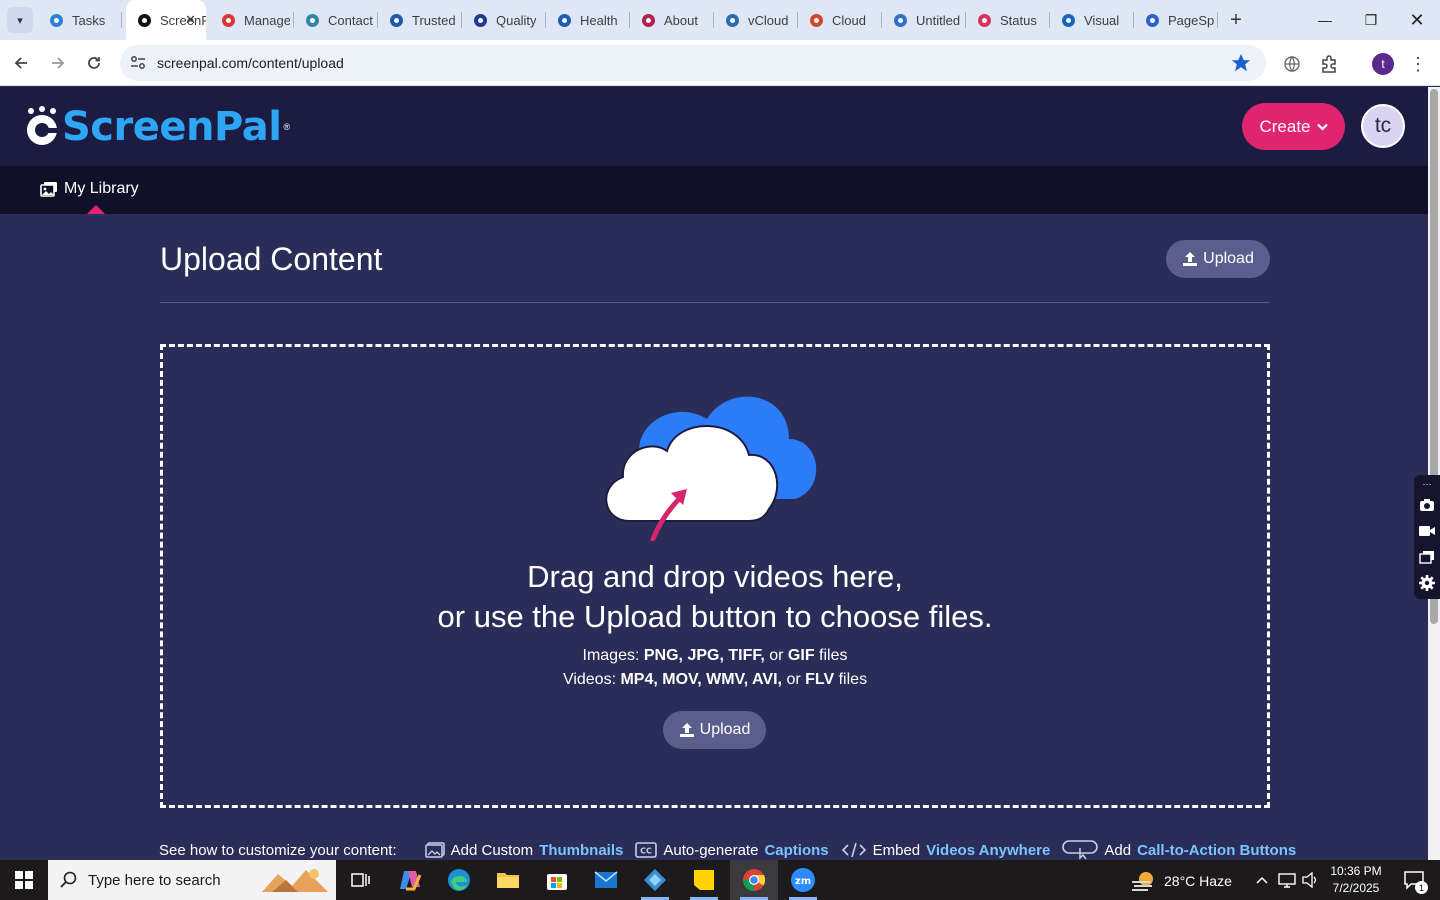  I want to click on settings-gear-icon, so click(1427, 583).